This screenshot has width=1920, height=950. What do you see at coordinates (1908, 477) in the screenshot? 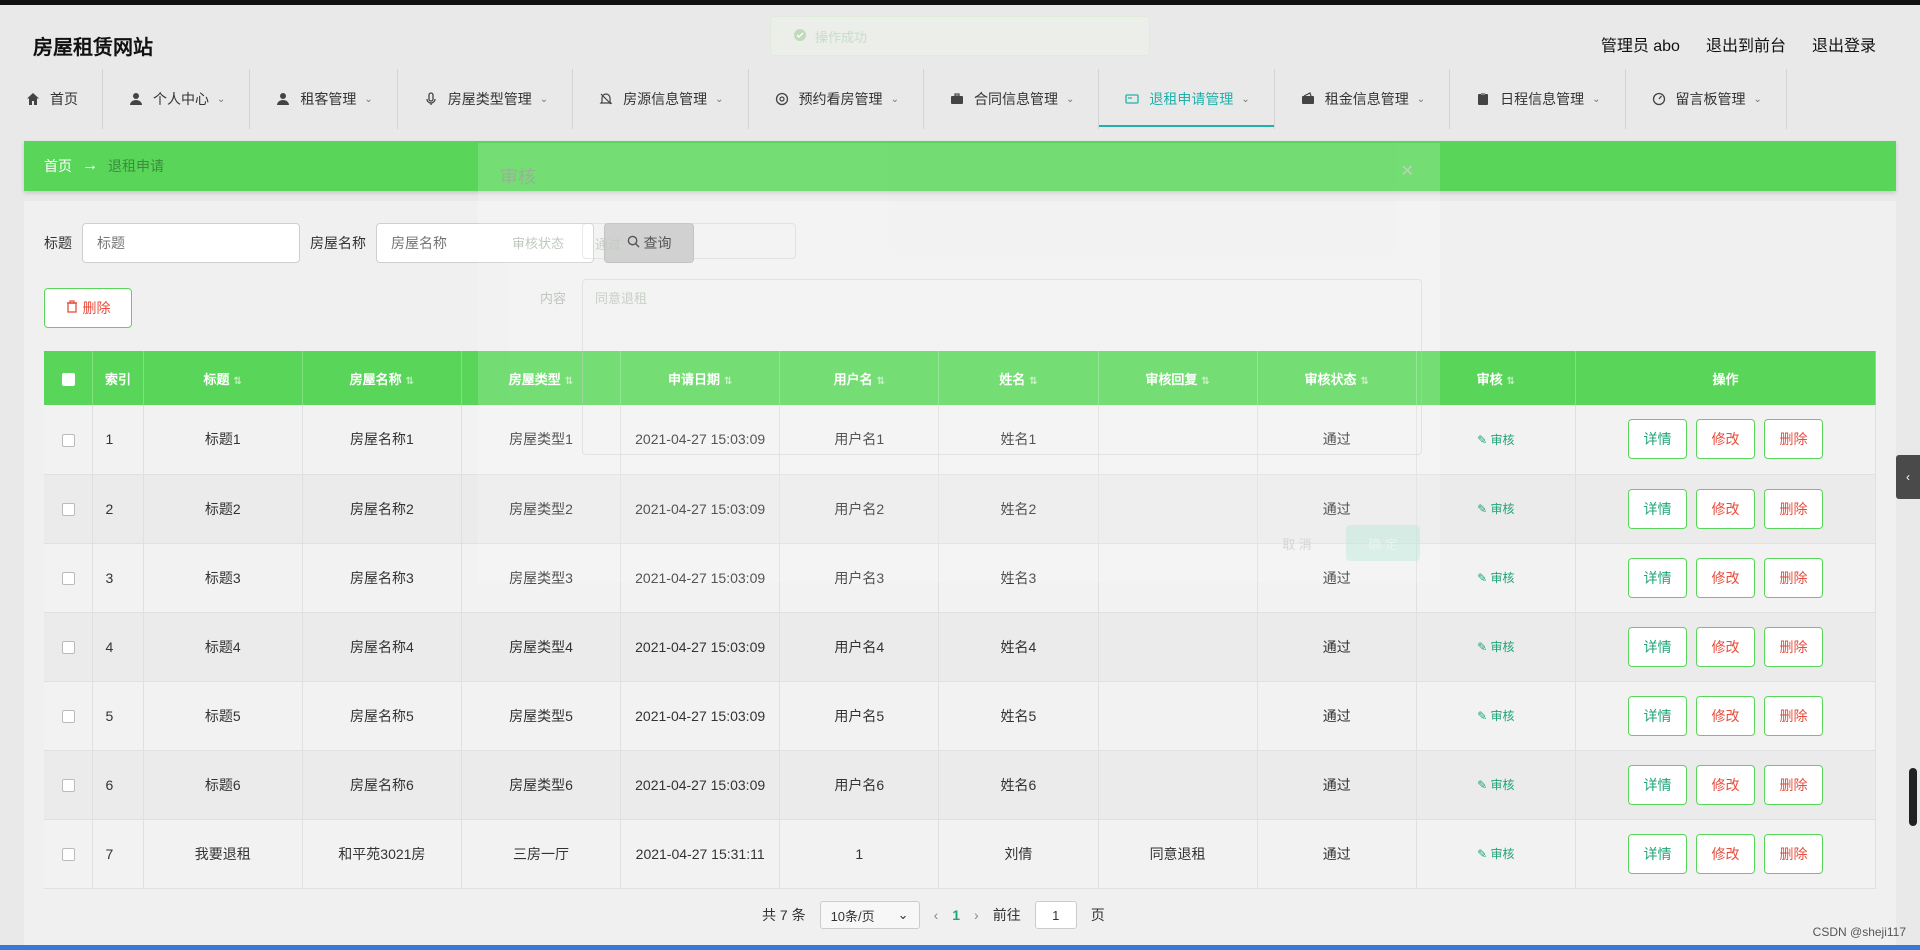
I see `side-collapse-tab: ‹` at bounding box center [1908, 477].